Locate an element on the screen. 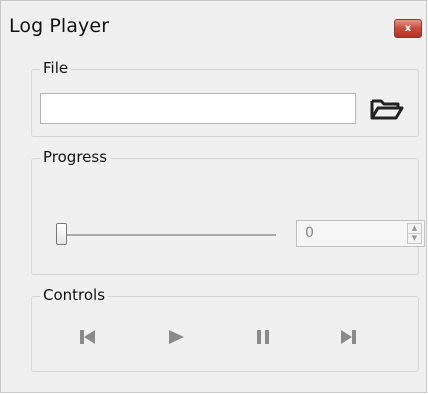 This screenshot has height=394, width=428. skip-back-icon is located at coordinates (87, 337).